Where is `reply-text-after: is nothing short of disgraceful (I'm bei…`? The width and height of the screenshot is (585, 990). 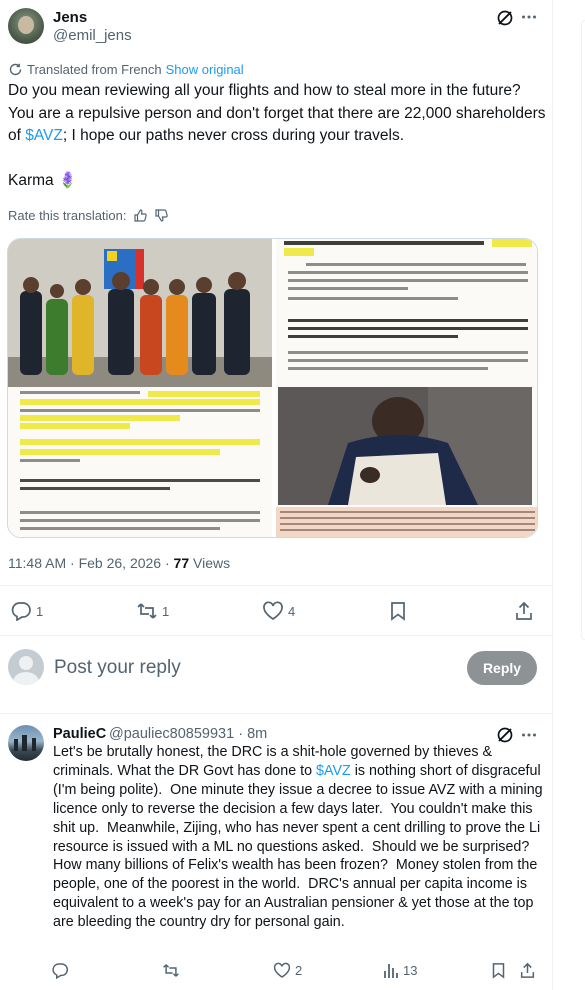 reply-text-after: is nothing short of disgraceful (I'm bei… is located at coordinates (300, 846).